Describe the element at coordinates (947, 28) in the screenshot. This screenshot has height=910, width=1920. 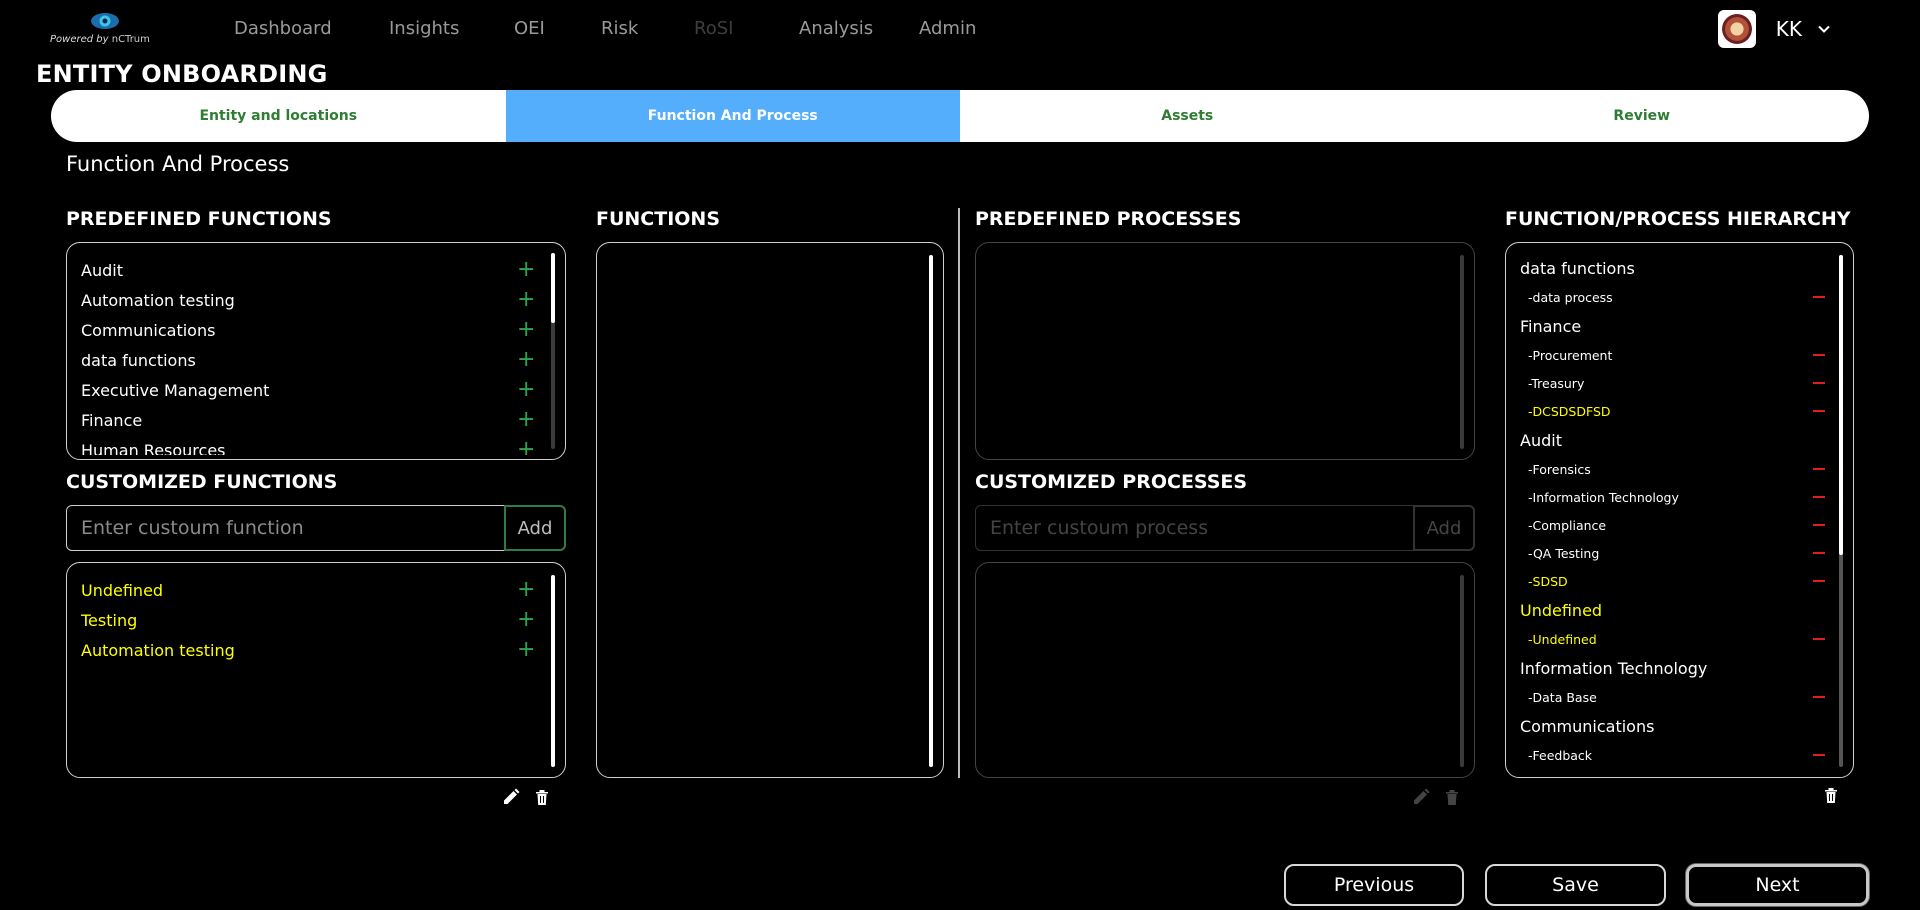
I see `nav-admin: Admin` at that location.